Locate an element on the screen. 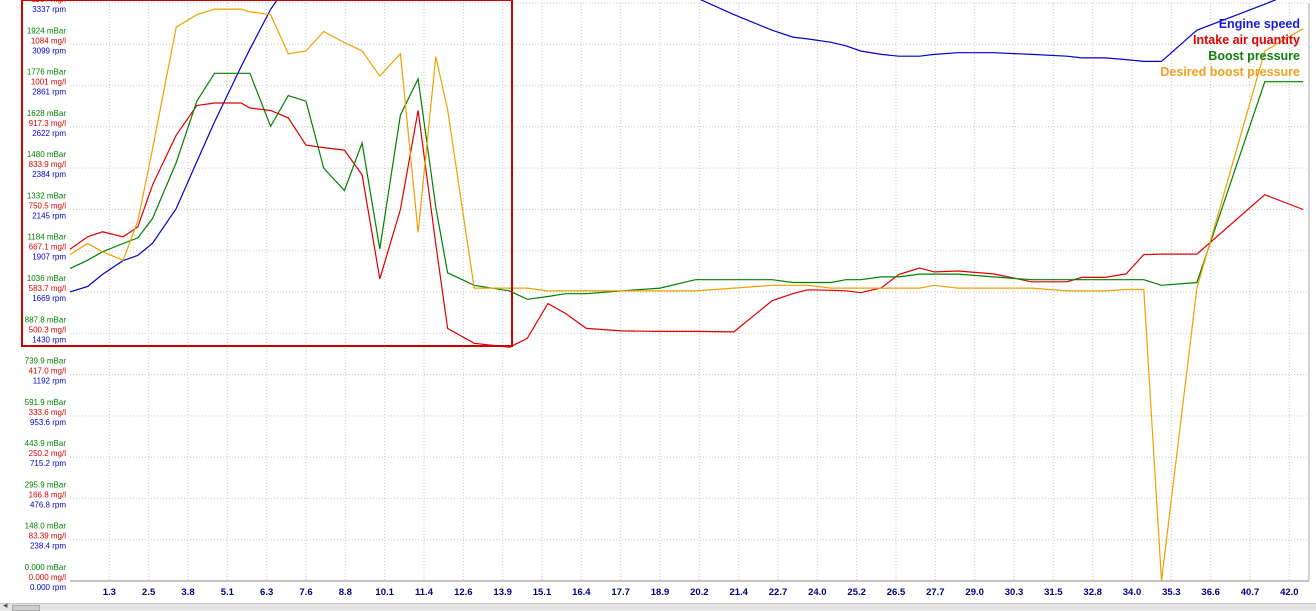 Image resolution: width=1316 pixels, height=611 pixels. x-tick-label: 42.0 is located at coordinates (1289, 592).